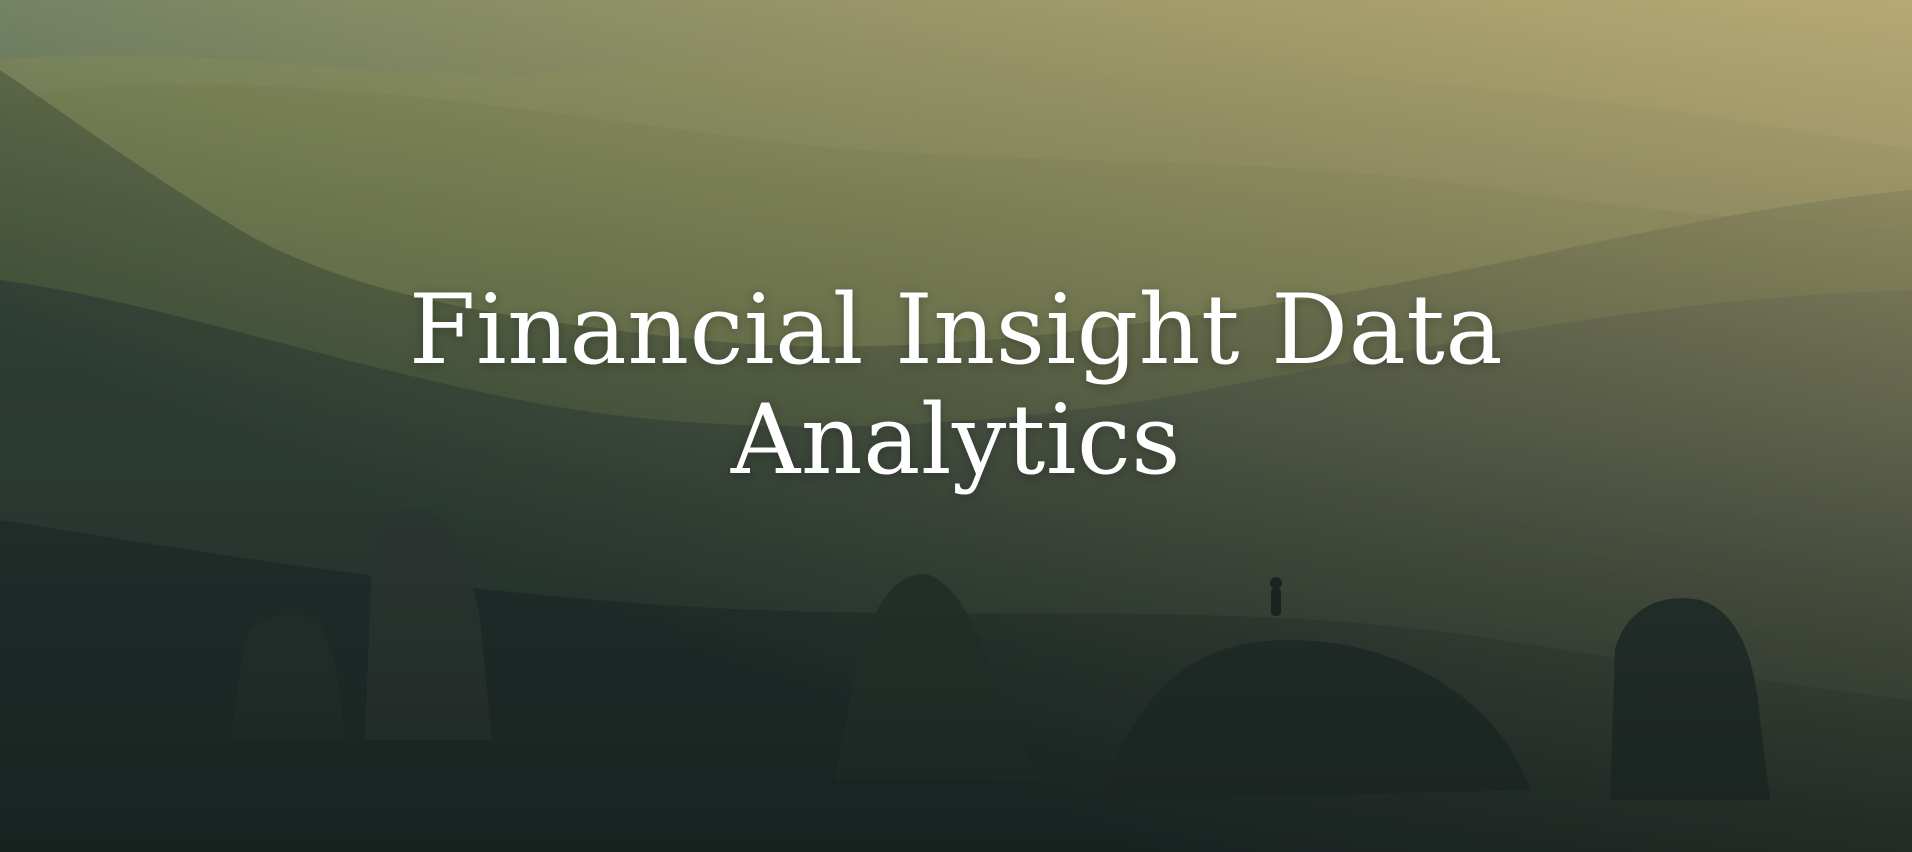 The image size is (1912, 852). I want to click on hero-title-line-1: Financial Insight Data, so click(956, 330).